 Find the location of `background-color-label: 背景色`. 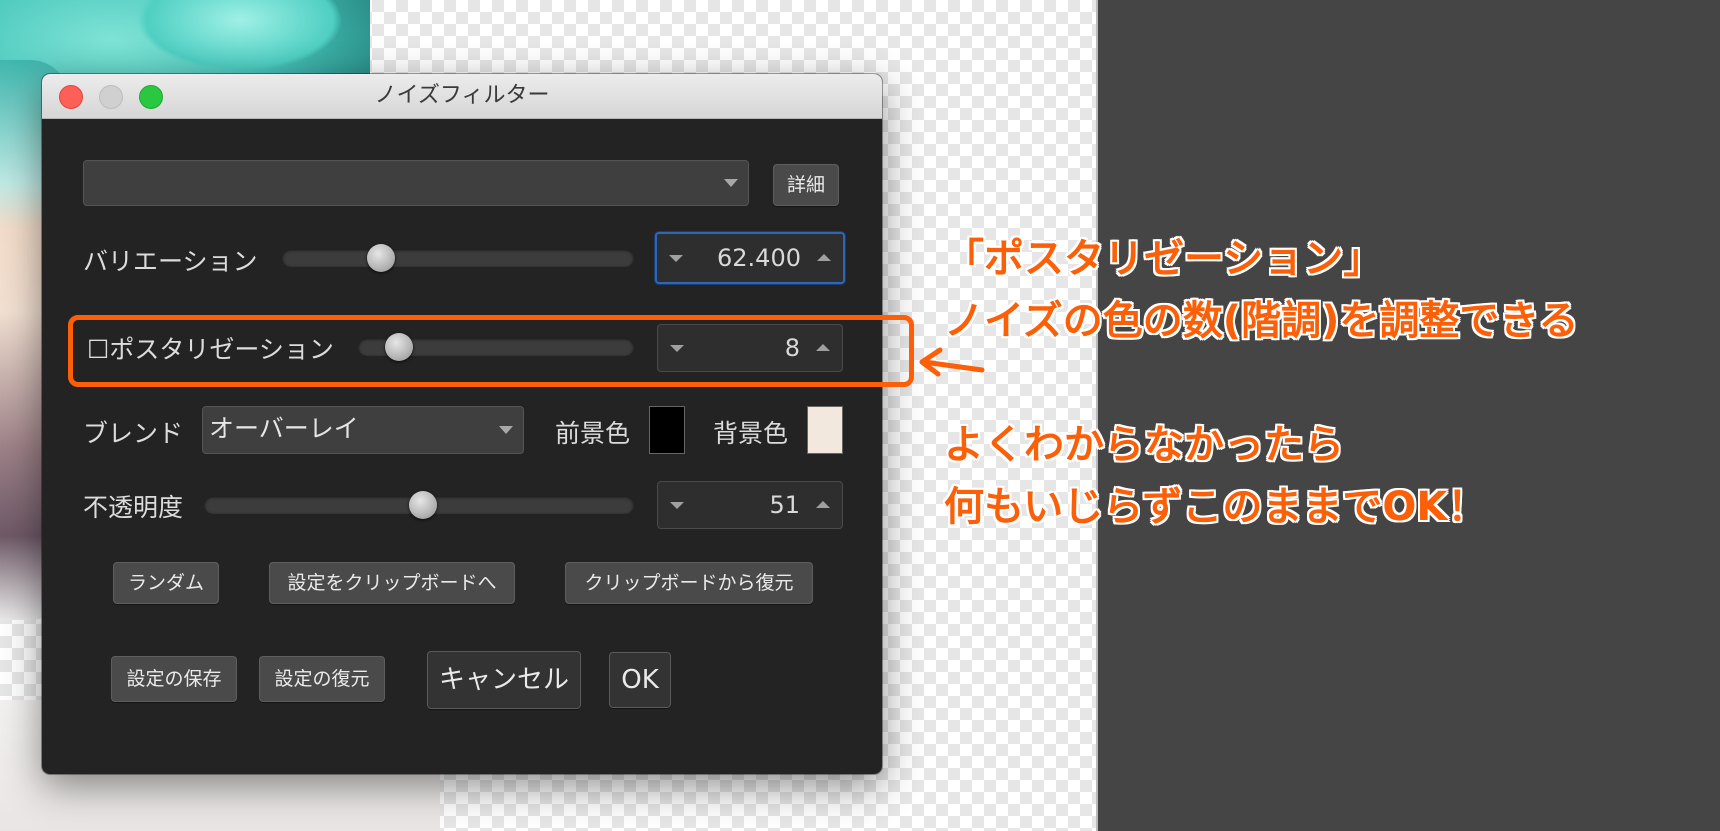

background-color-label: 背景色 is located at coordinates (751, 433).